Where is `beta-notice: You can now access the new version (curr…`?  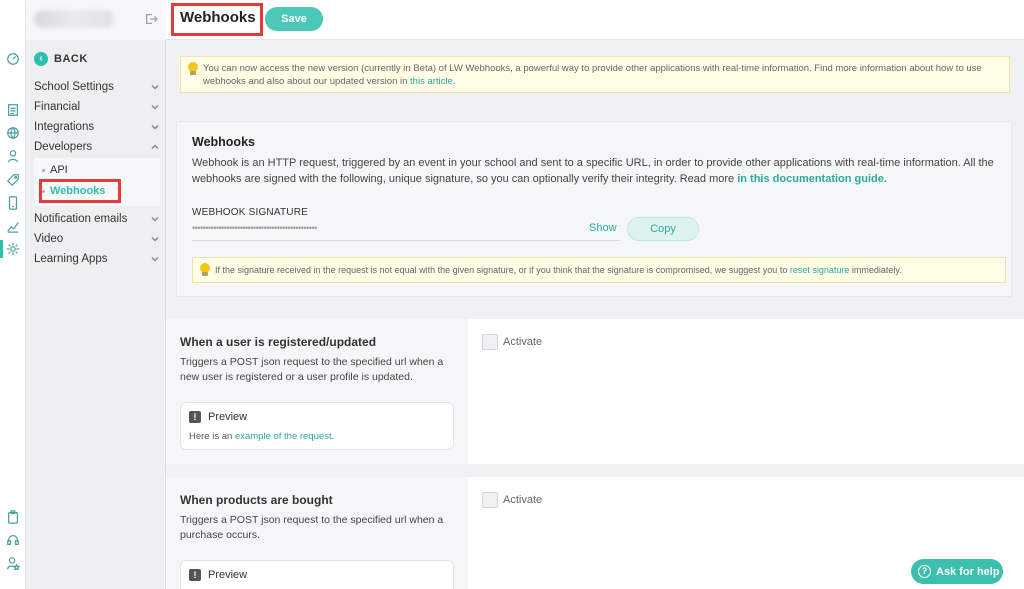 beta-notice: You can now access the new version (curr… is located at coordinates (595, 74).